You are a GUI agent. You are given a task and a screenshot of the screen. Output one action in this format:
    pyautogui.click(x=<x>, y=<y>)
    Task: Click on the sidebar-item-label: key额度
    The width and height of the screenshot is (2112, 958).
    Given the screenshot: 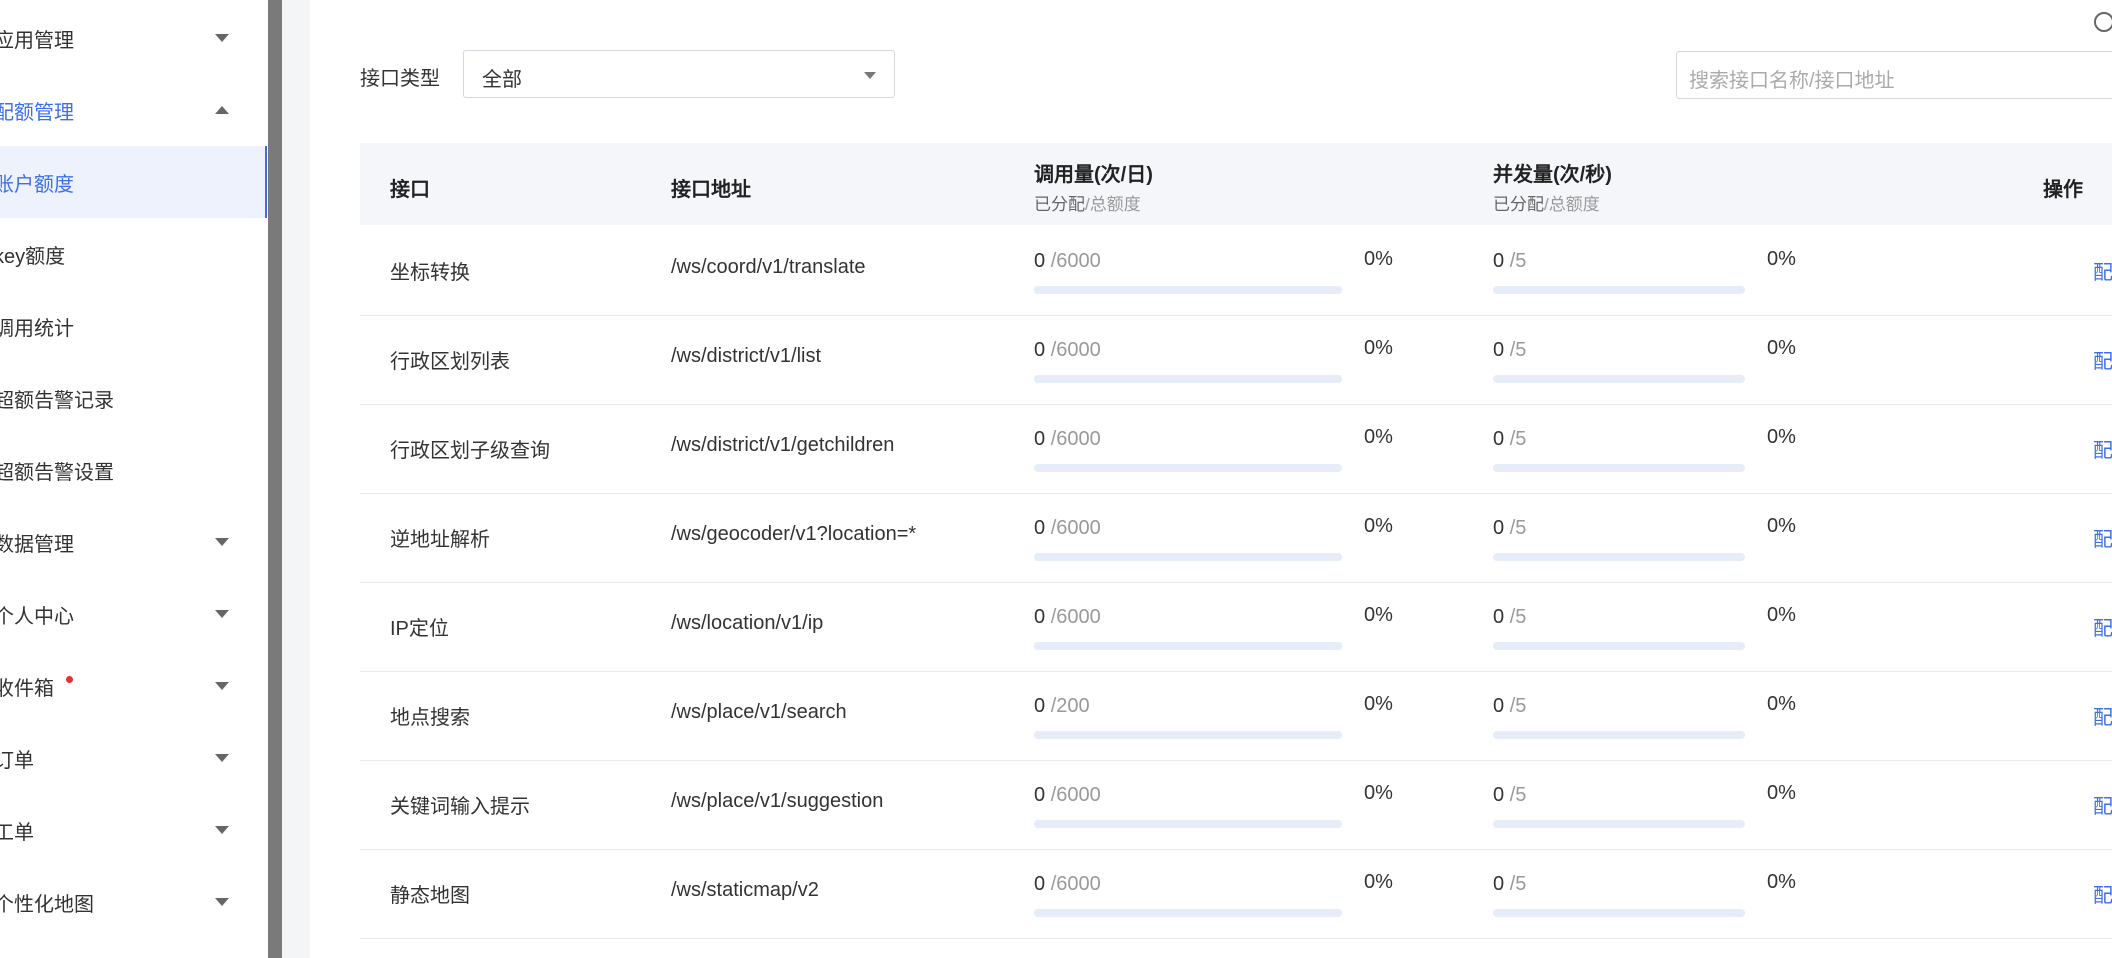 What is the action you would take?
    pyautogui.click(x=33, y=256)
    